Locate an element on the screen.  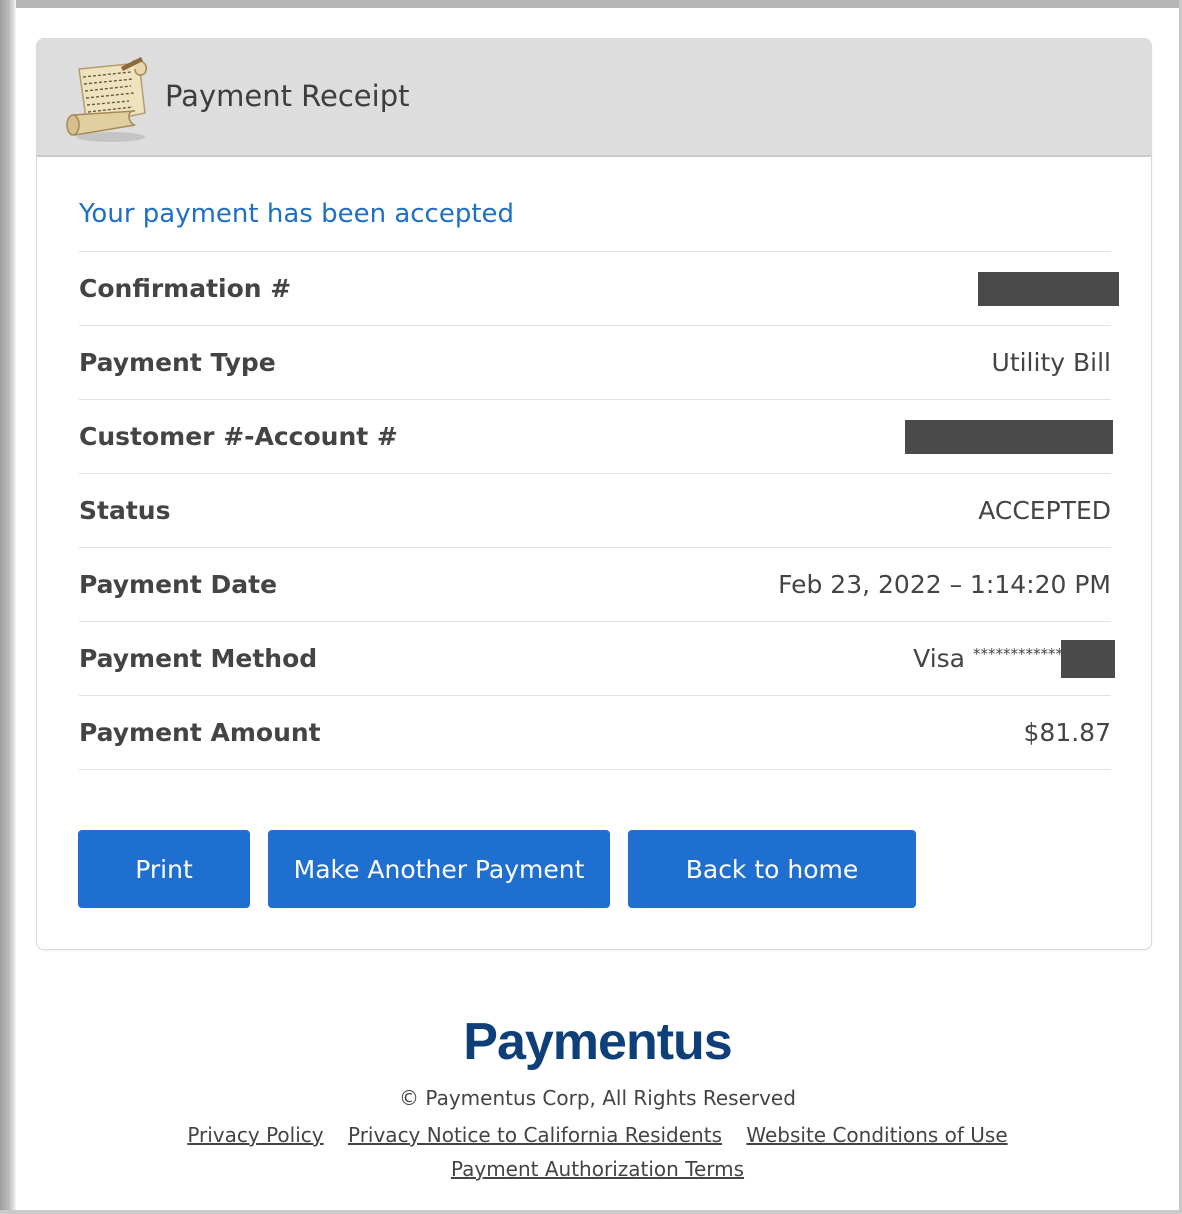
customer-account-value is located at coordinates (1009, 436).